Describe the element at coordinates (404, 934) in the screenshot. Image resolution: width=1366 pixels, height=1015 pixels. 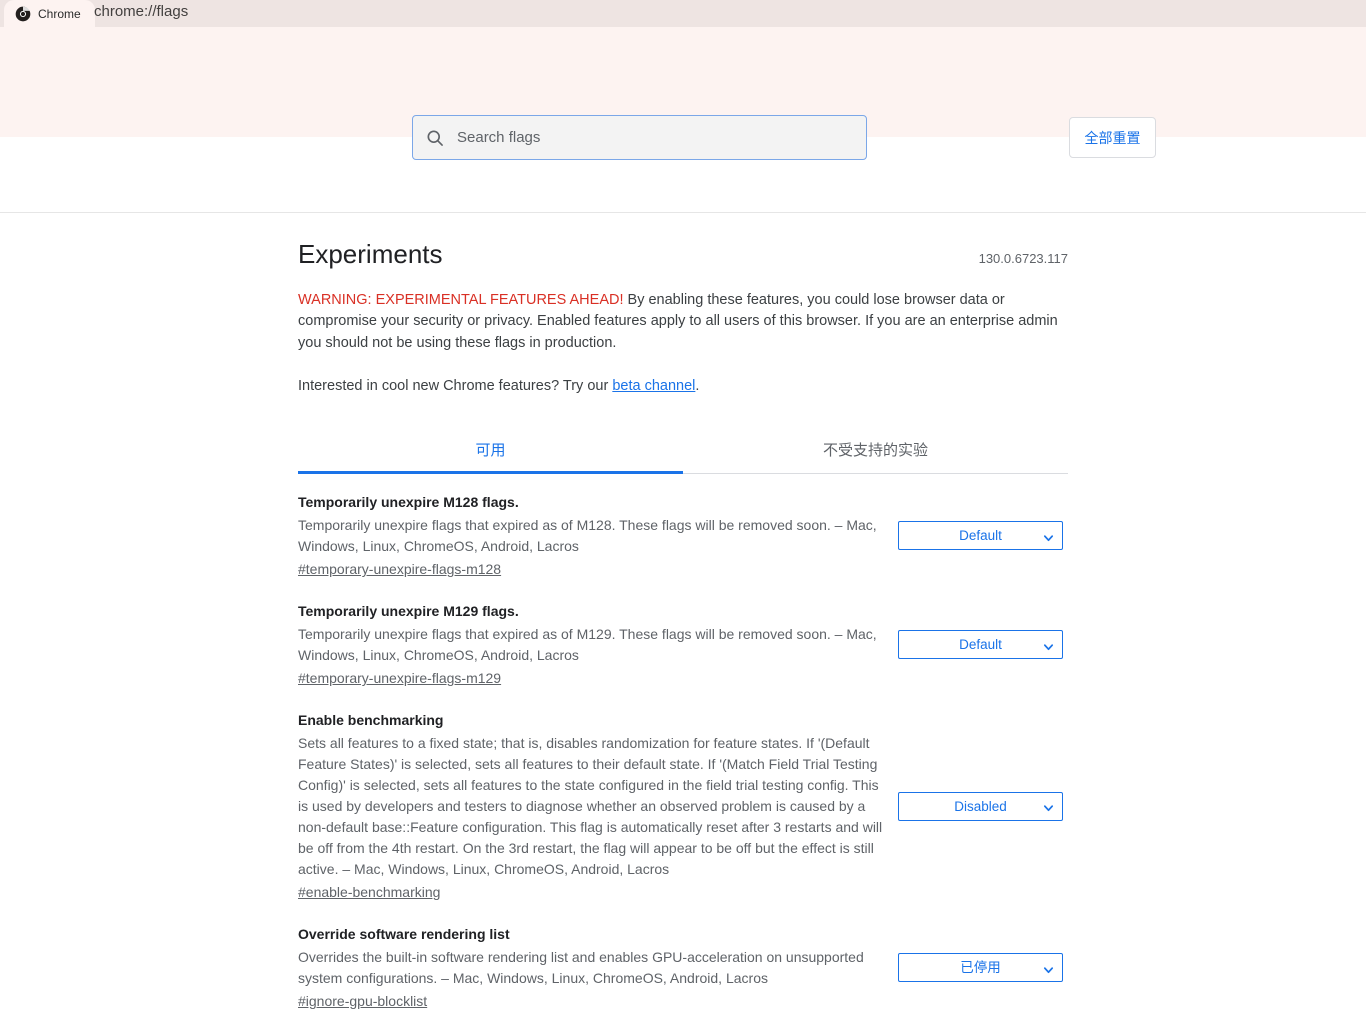
I see `flag-title: Override software rendering list` at that location.